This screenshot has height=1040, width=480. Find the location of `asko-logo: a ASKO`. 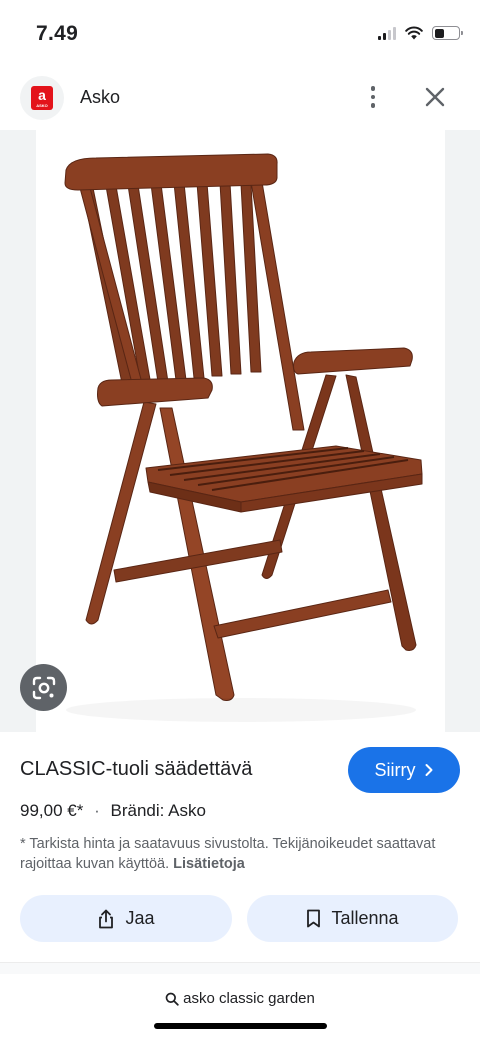

asko-logo: a ASKO is located at coordinates (42, 98).